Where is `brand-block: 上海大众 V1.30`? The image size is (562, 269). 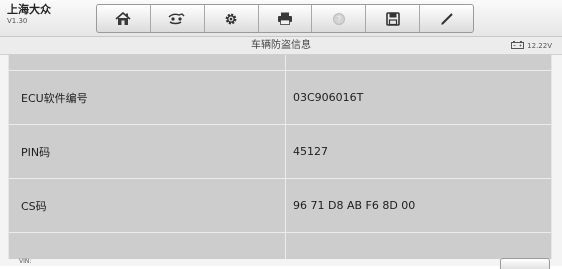
brand-block: 上海大众 V1.30 is located at coordinates (29, 14).